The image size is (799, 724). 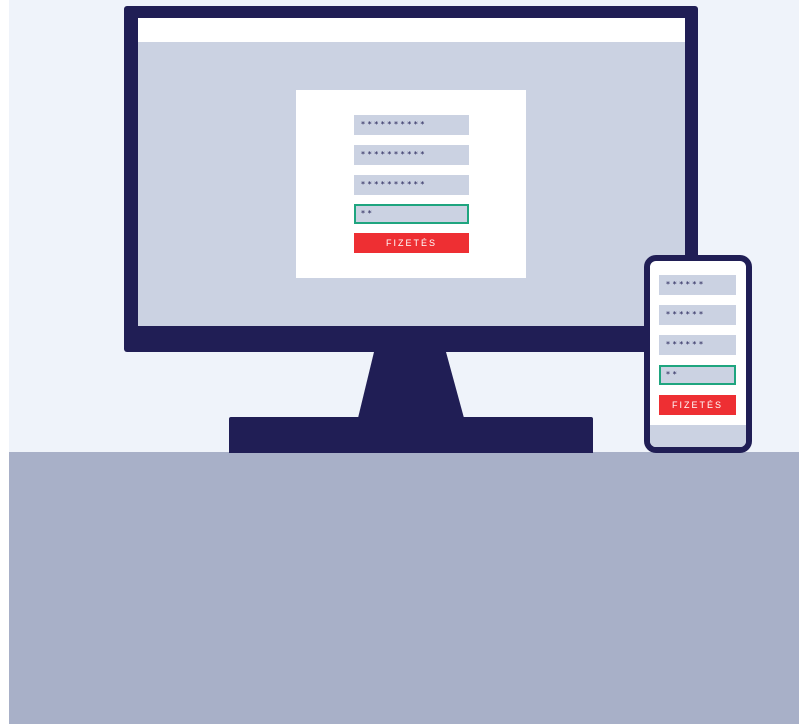 I want to click on mobile-phone: ****** ****** ****** ** FIZETÉS, so click(x=698, y=354).